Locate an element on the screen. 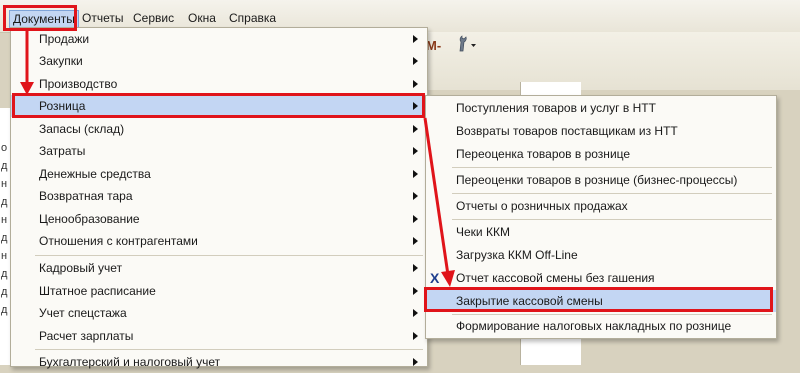 This screenshot has width=800, height=373. annotation-arrow-line is located at coordinates (436, 196).